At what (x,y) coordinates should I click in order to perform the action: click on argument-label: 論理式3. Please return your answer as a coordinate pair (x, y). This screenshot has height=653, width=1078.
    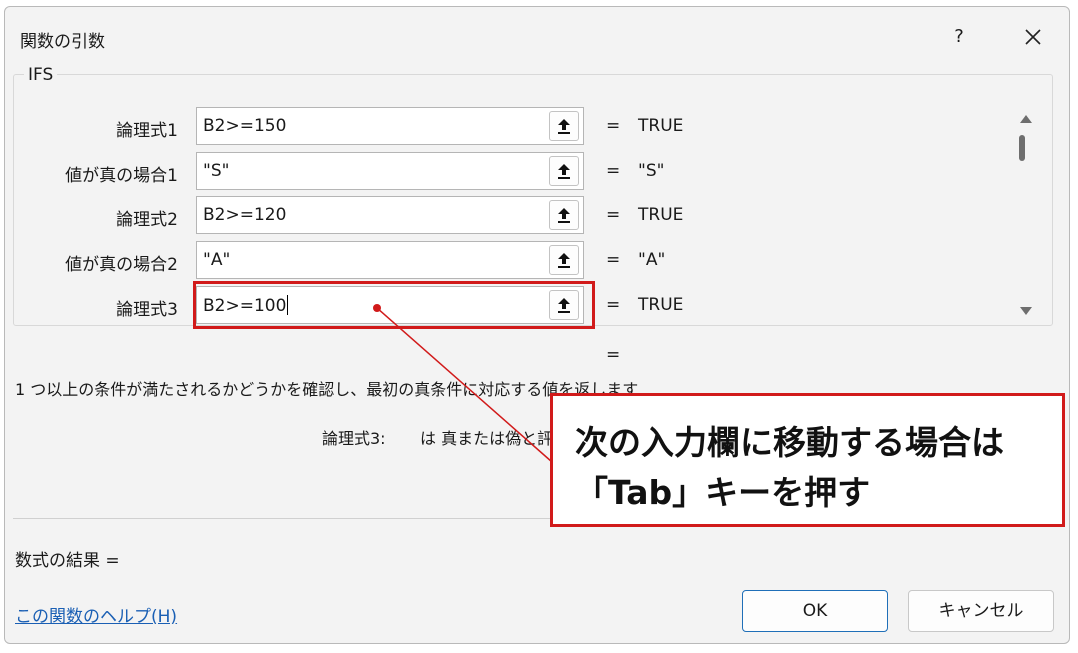
    Looking at the image, I should click on (147, 310).